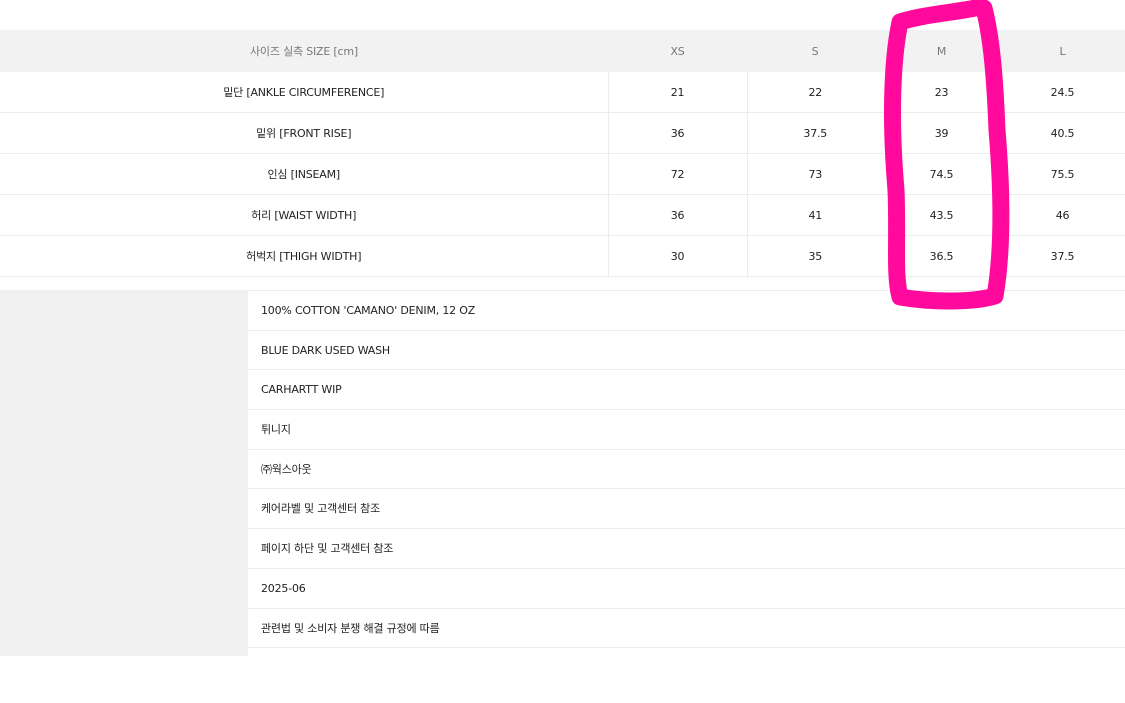 This screenshot has width=1125, height=703. What do you see at coordinates (815, 51) in the screenshot?
I see `size-header-s: S` at bounding box center [815, 51].